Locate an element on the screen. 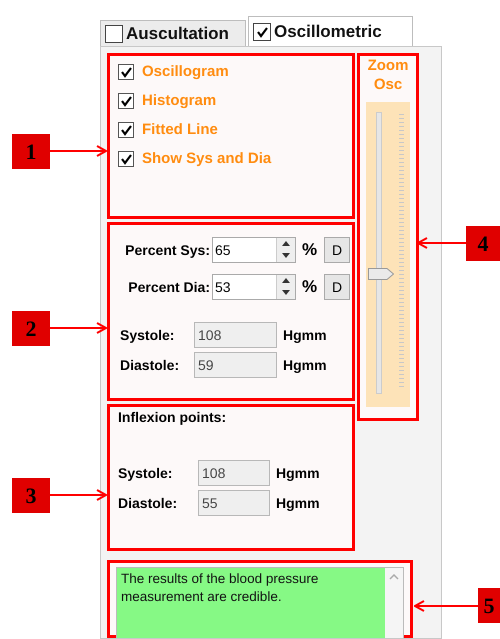 This screenshot has width=500, height=639. tab: Auscultation is located at coordinates (173, 33).